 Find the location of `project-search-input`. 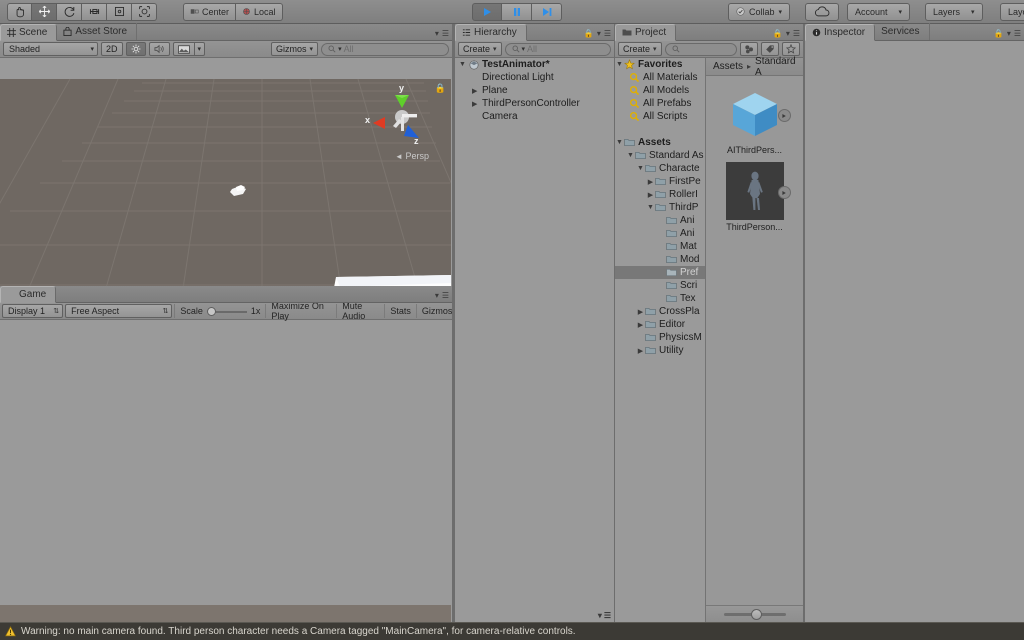

project-search-input is located at coordinates (700, 49).